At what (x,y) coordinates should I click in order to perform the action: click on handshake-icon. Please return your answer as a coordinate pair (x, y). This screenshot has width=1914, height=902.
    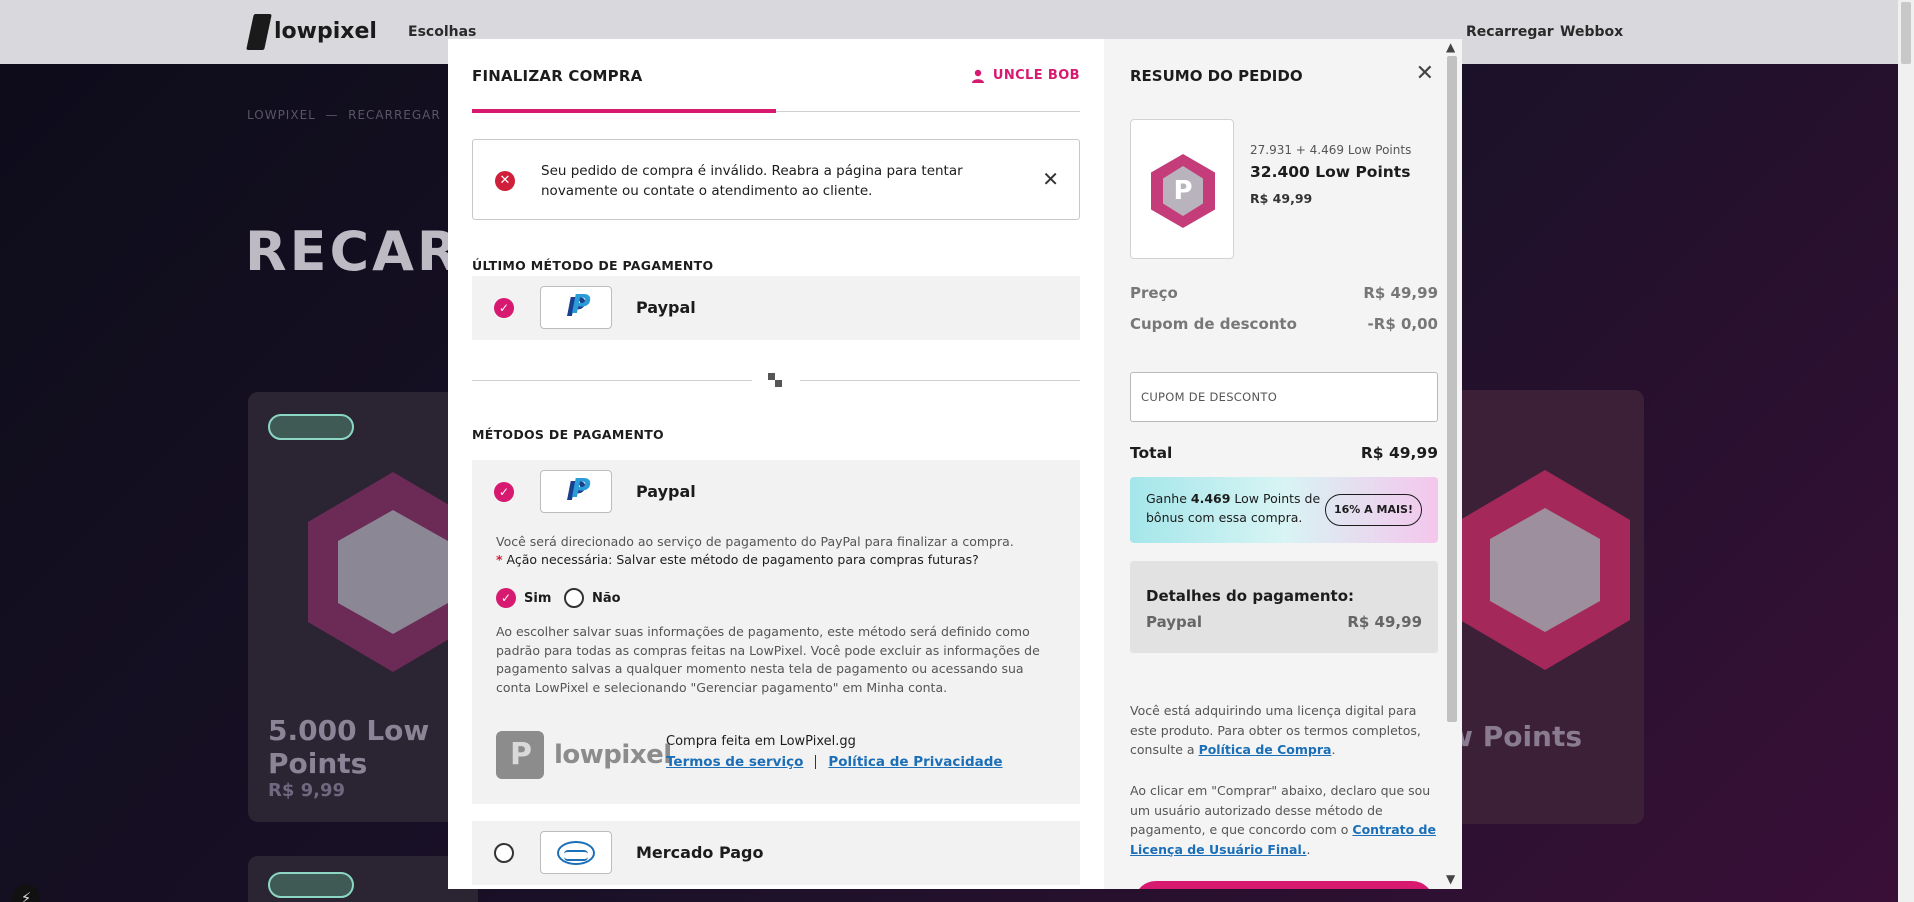
    Looking at the image, I should click on (576, 852).